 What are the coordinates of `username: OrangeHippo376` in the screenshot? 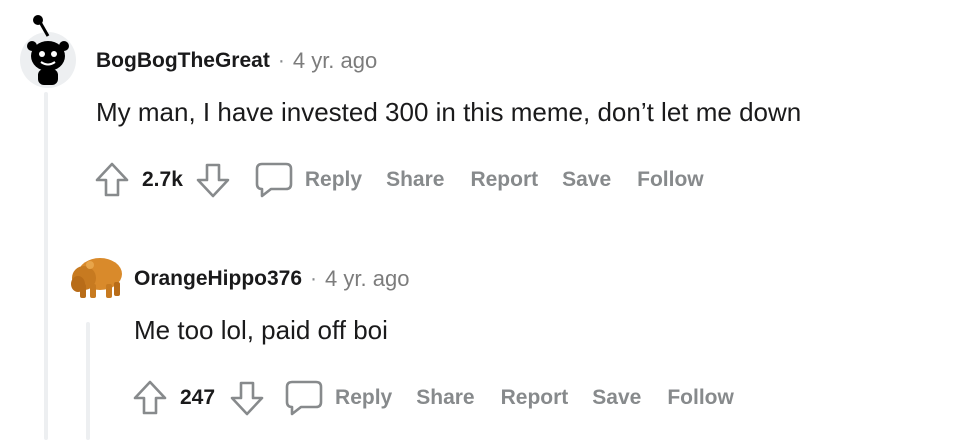 It's located at (218, 279).